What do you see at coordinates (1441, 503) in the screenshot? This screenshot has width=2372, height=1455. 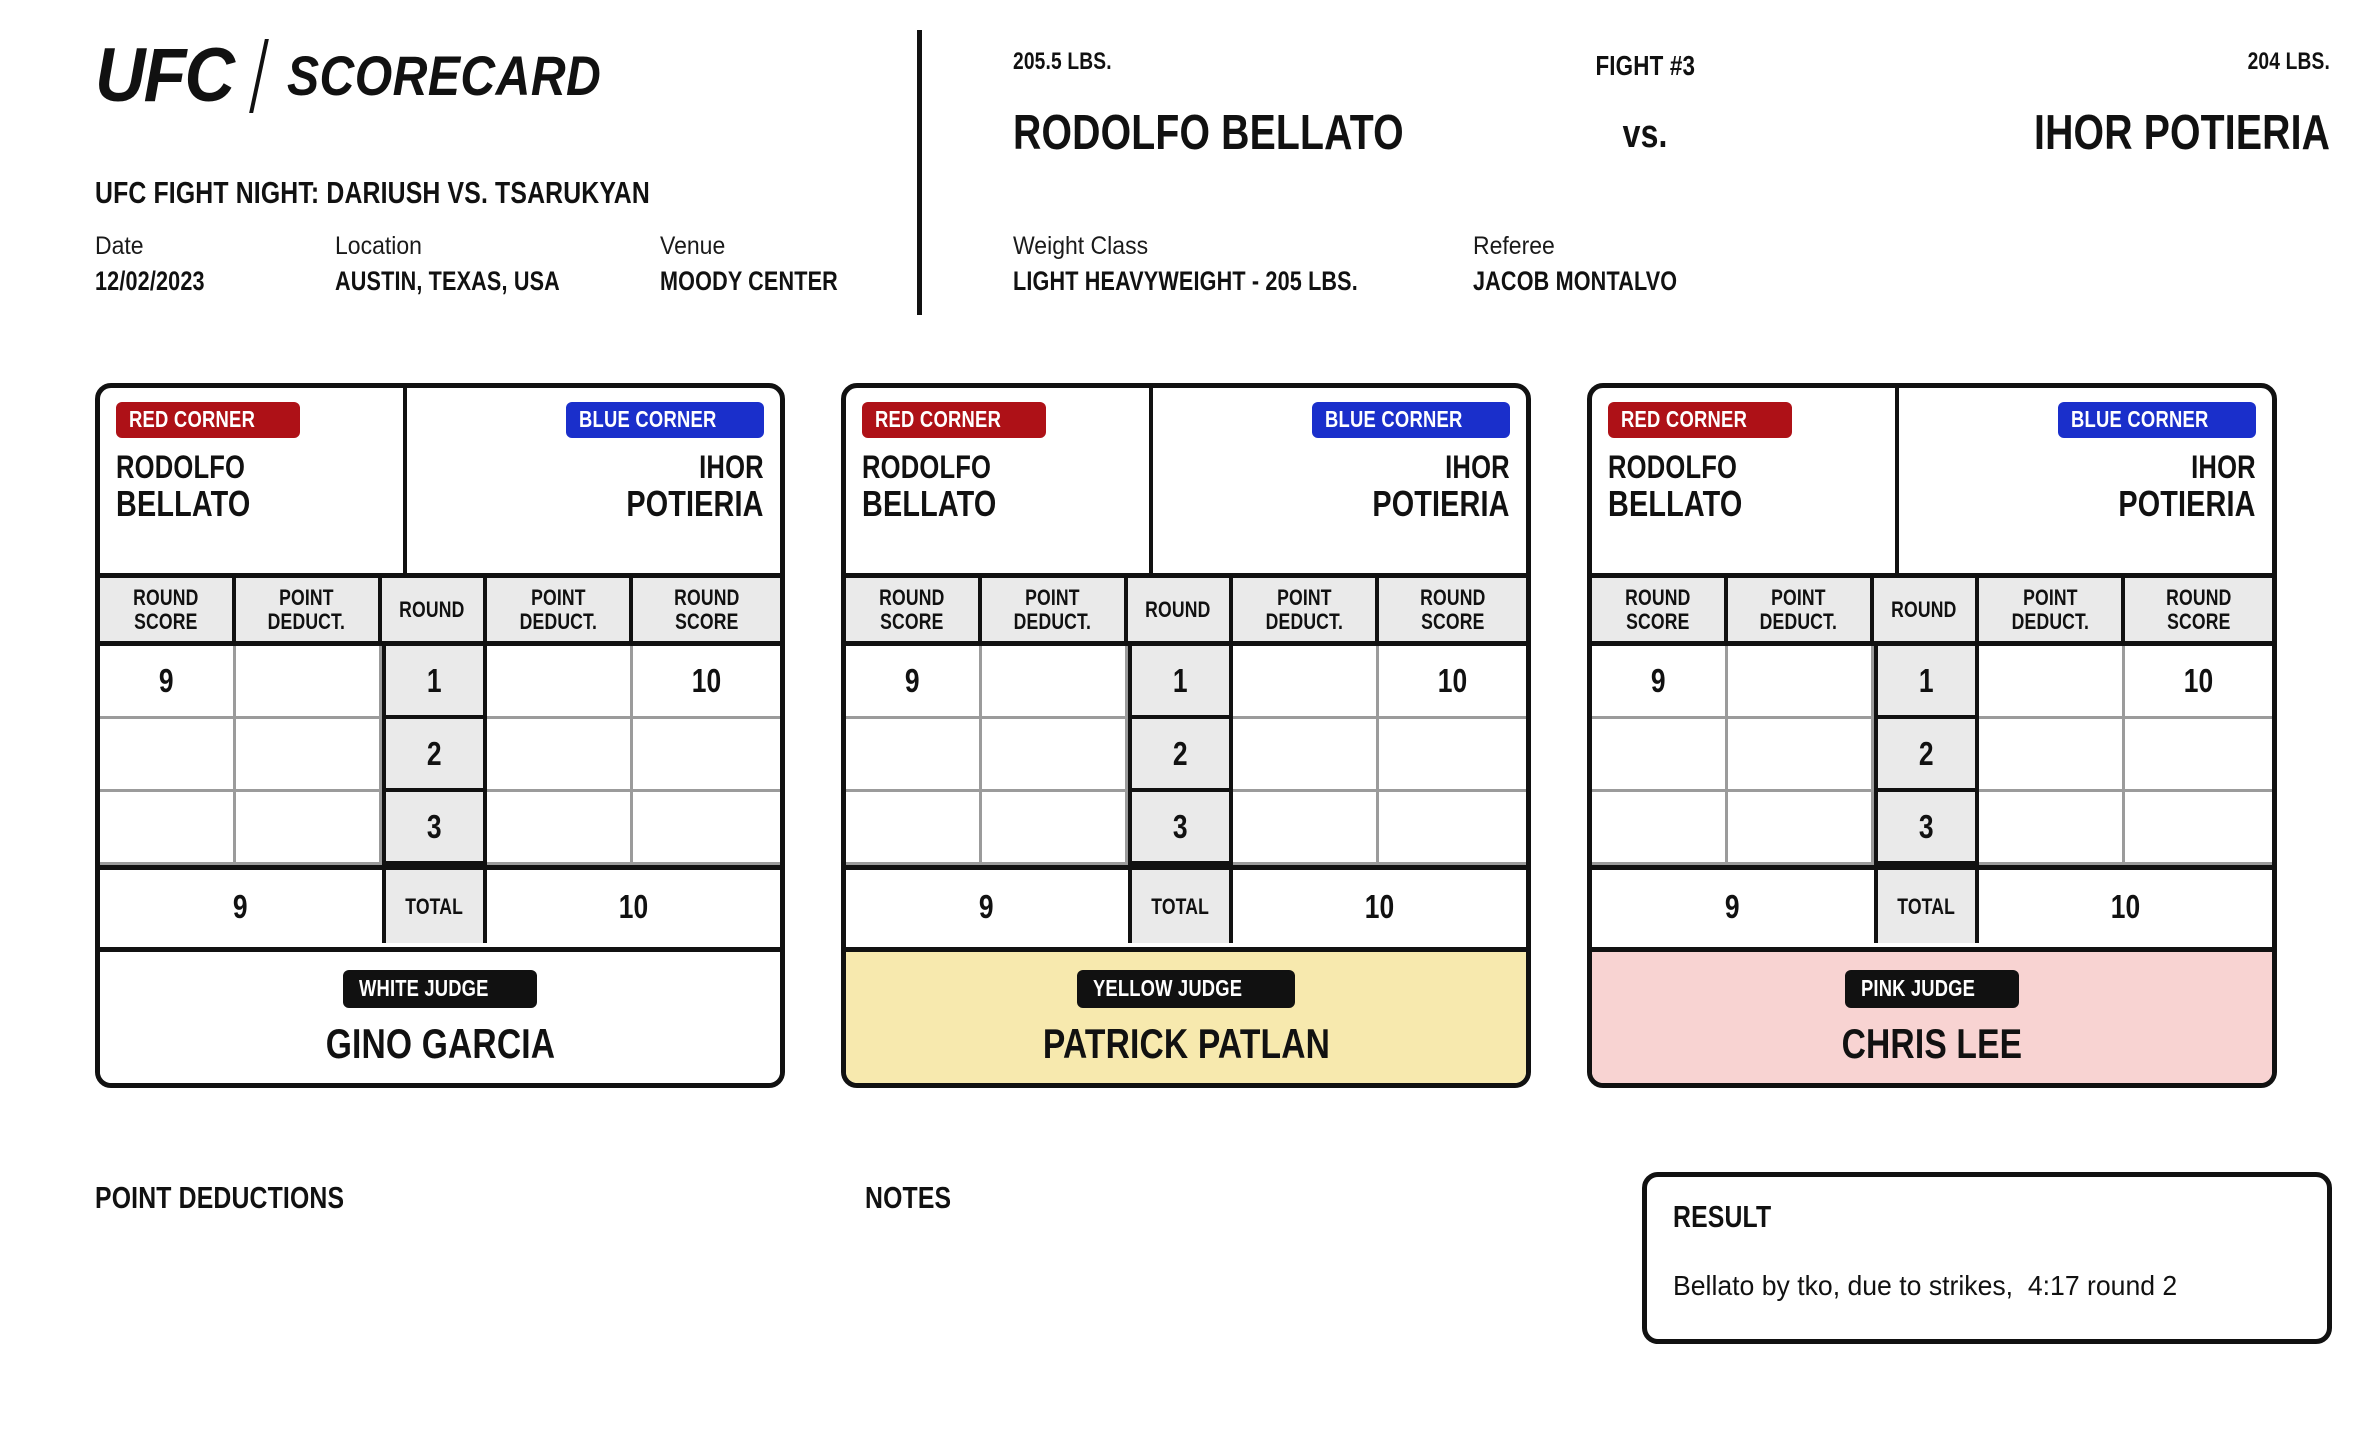 I see `blue-lastname-text: POTIERIA` at bounding box center [1441, 503].